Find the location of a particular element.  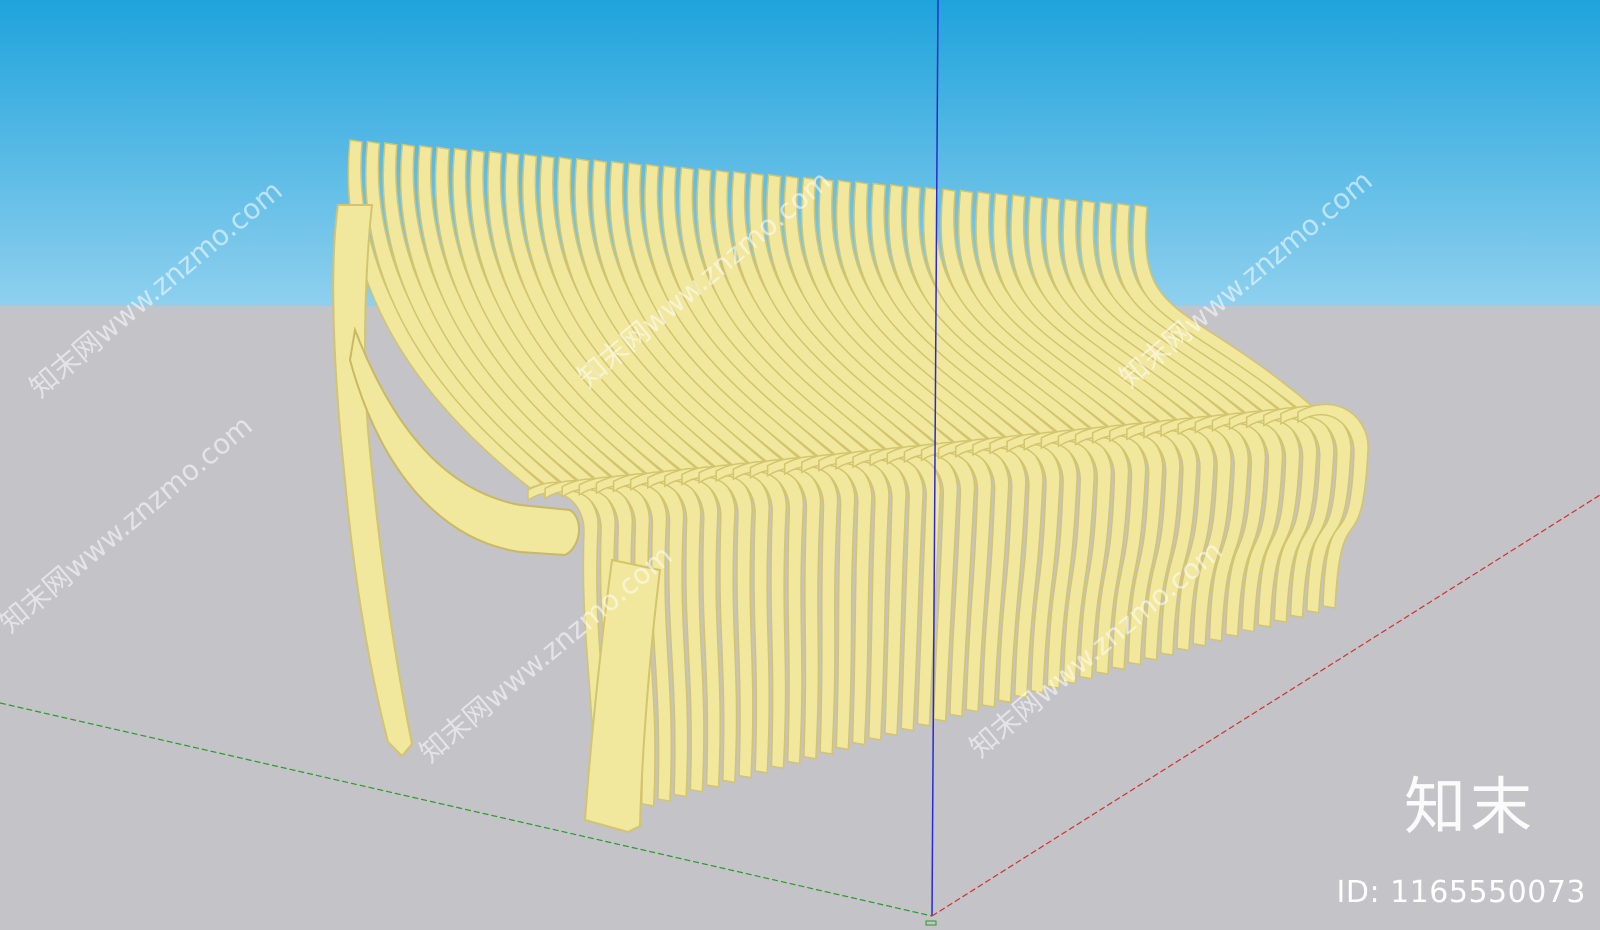

image-id-label: ID: 1165550073 is located at coordinates (1461, 892).